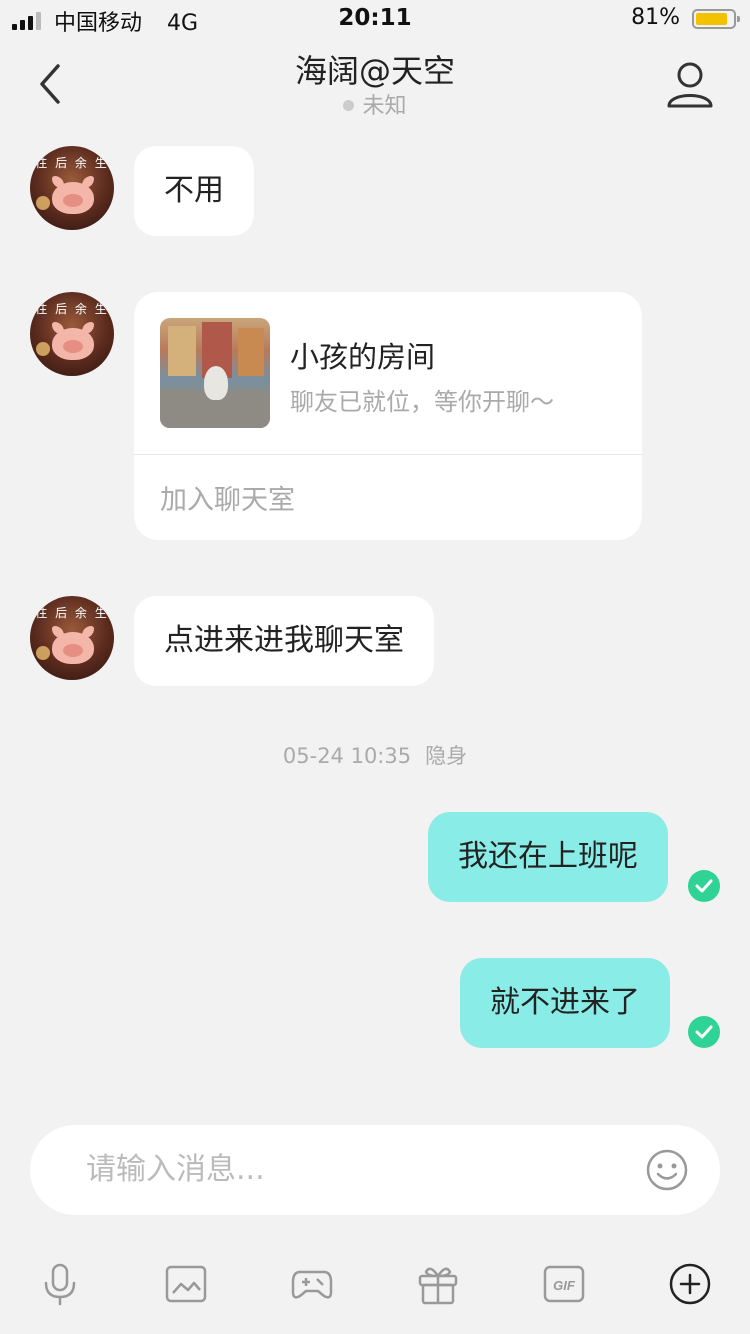 Image resolution: width=750 pixels, height=1334 pixels. Describe the element at coordinates (227, 497) in the screenshot. I see `join-chatroom-link: 加入聊天室` at that location.